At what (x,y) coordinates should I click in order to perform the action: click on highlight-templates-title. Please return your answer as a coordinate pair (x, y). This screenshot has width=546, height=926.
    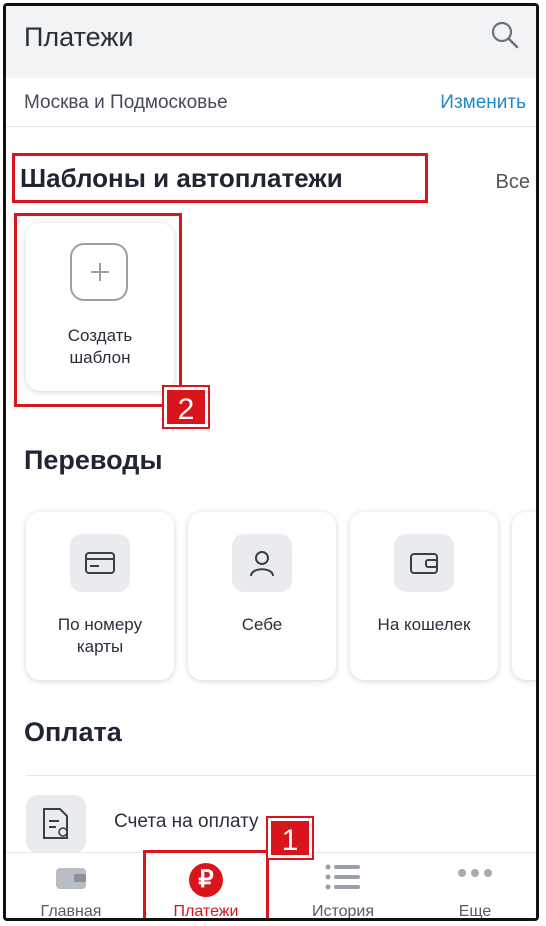
    Looking at the image, I should click on (220, 178).